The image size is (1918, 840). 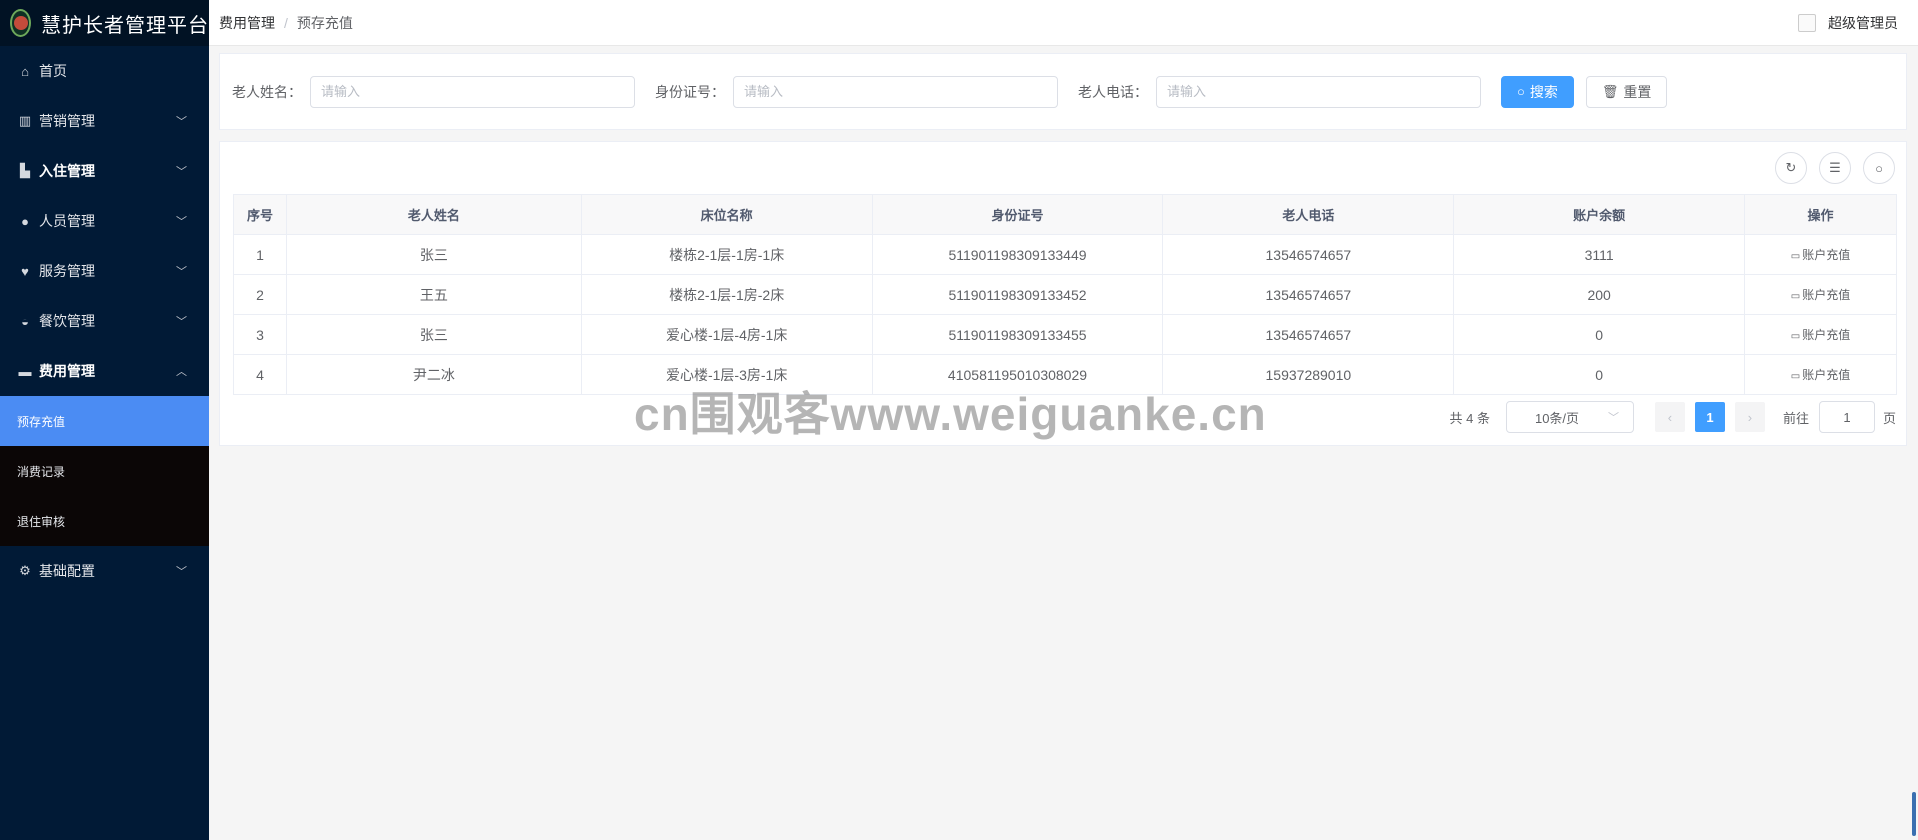 What do you see at coordinates (104, 121) in the screenshot?
I see `sidebar-item-marketing: ▥ 营销管理 ﹀` at bounding box center [104, 121].